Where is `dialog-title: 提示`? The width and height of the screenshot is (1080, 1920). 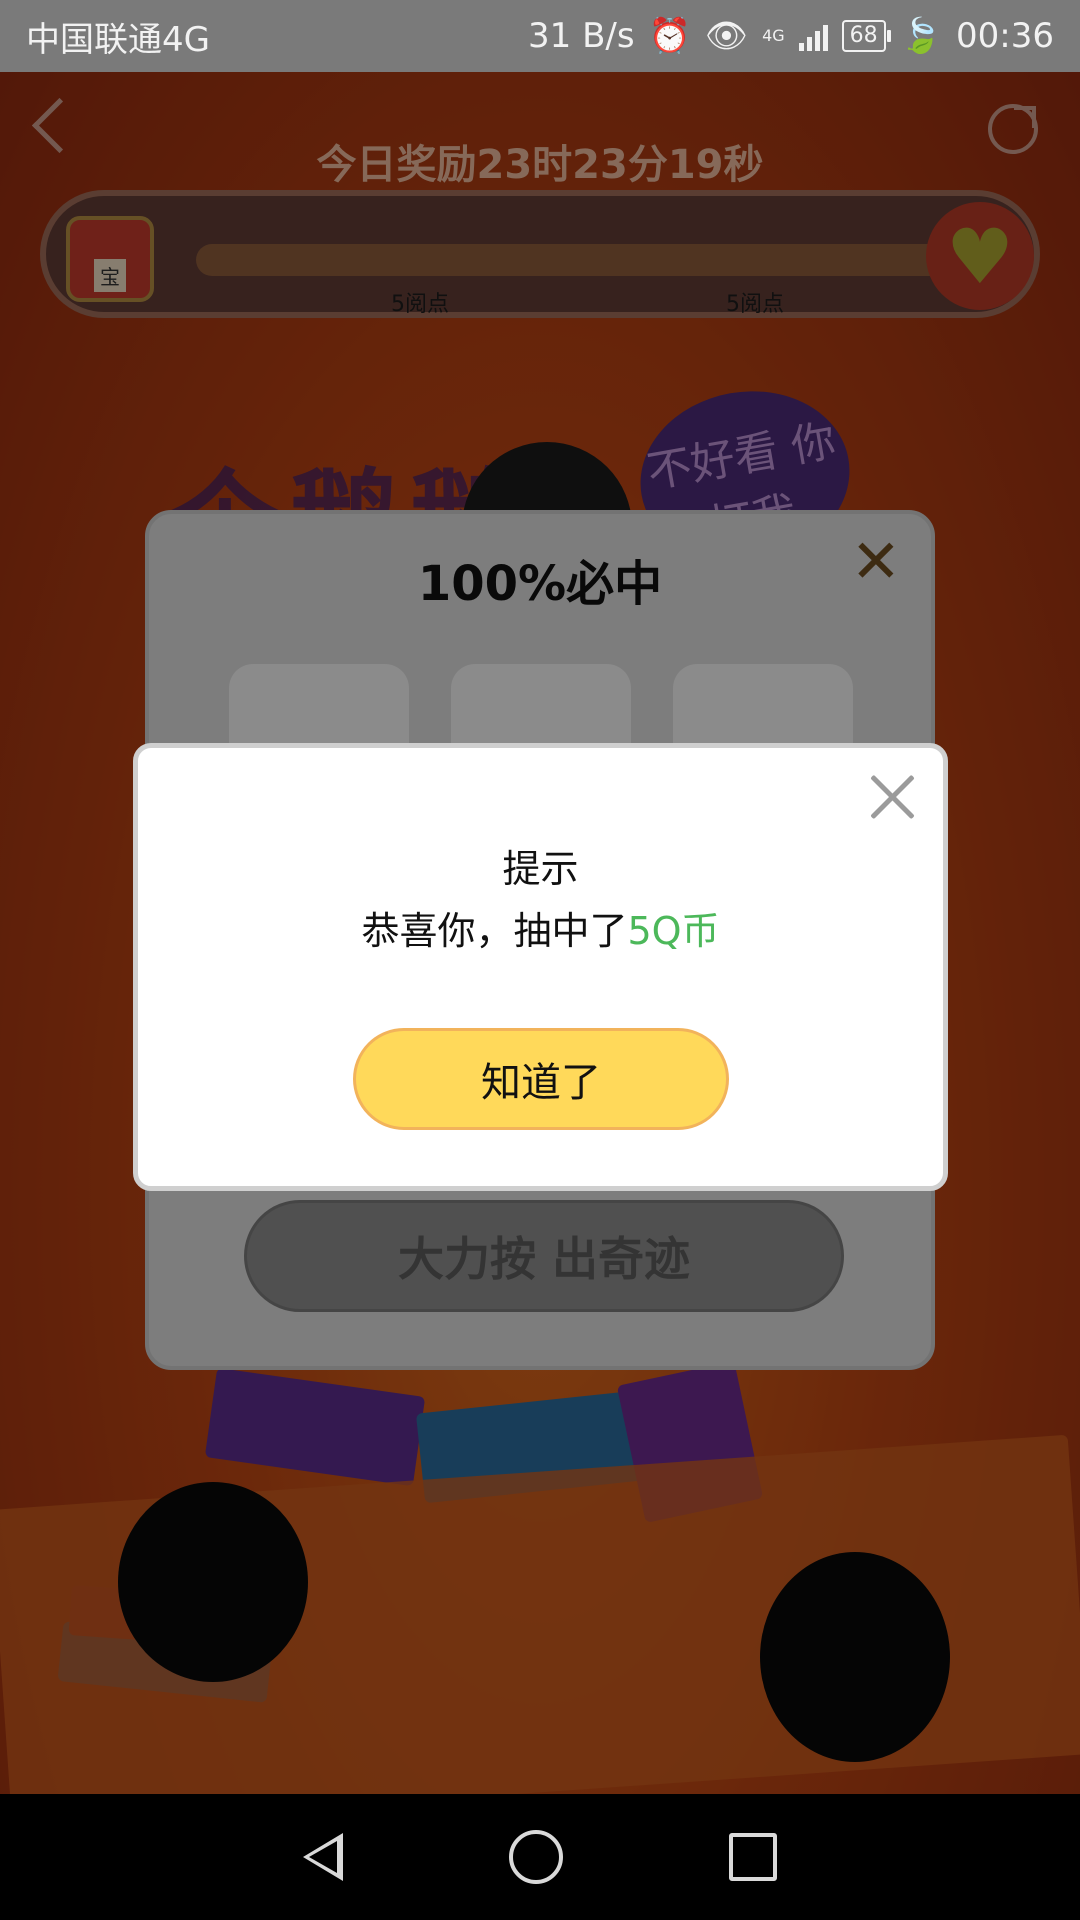 dialog-title: 提示 is located at coordinates (540, 869).